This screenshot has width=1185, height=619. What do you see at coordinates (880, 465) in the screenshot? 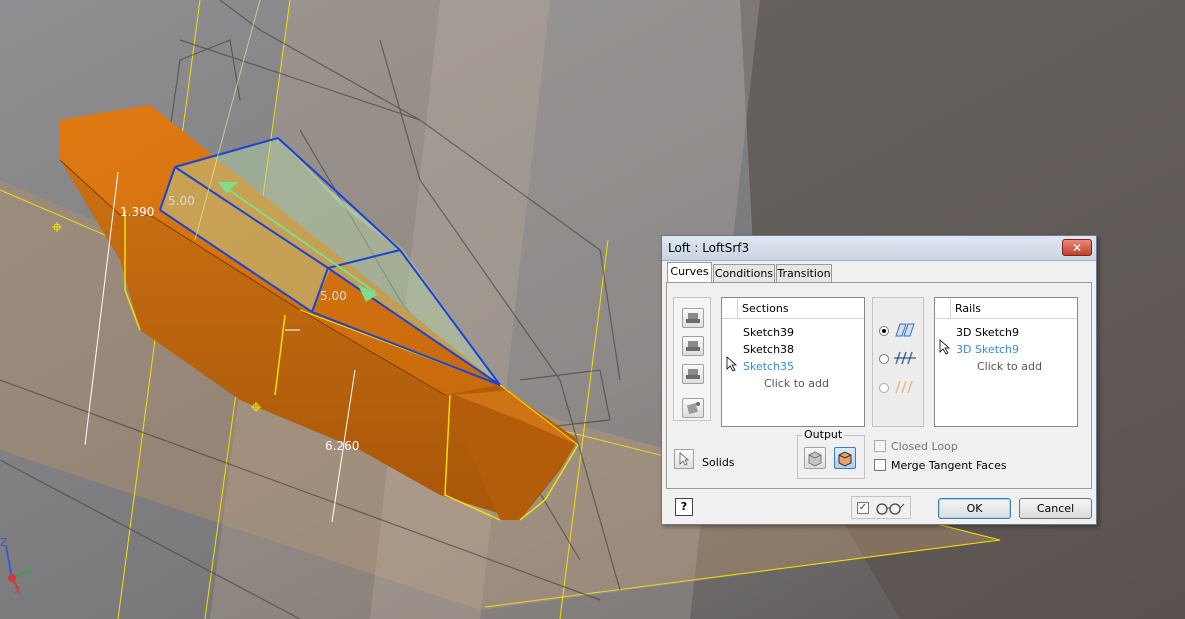
I see `merge-tangent-checkbox` at bounding box center [880, 465].